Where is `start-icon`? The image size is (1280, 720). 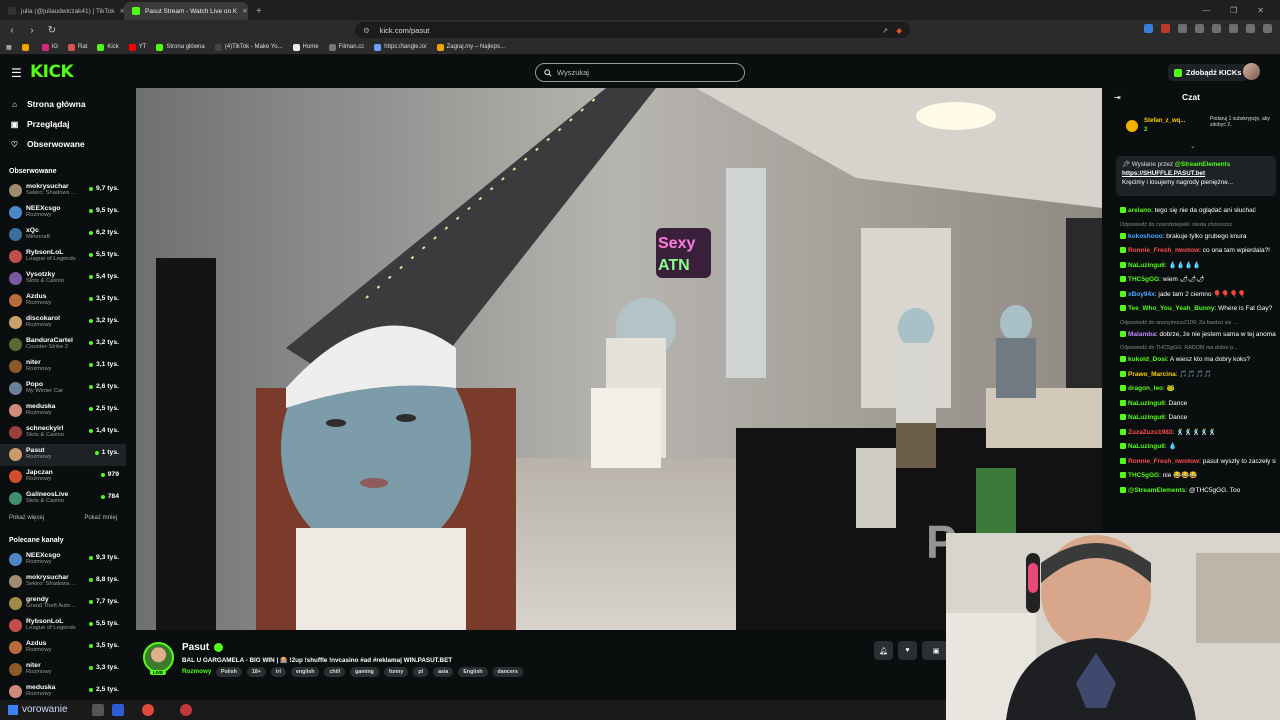 start-icon is located at coordinates (13, 710).